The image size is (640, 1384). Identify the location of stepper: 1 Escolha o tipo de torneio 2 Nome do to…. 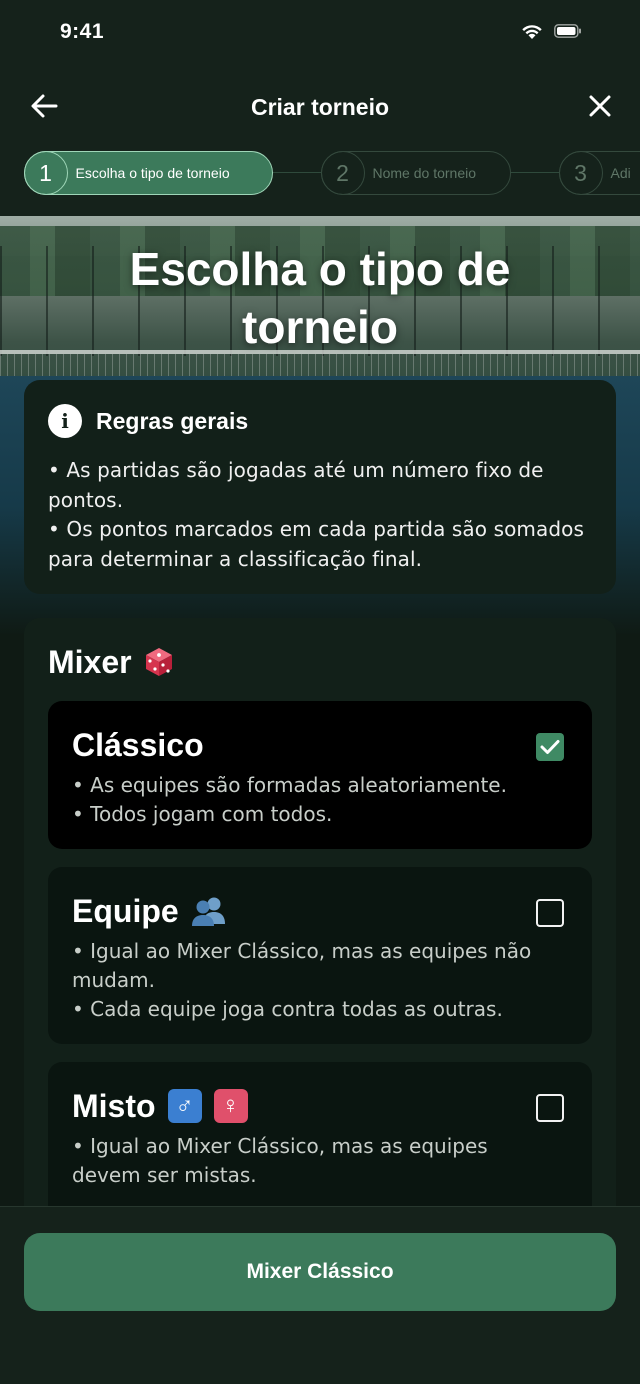
(320, 173).